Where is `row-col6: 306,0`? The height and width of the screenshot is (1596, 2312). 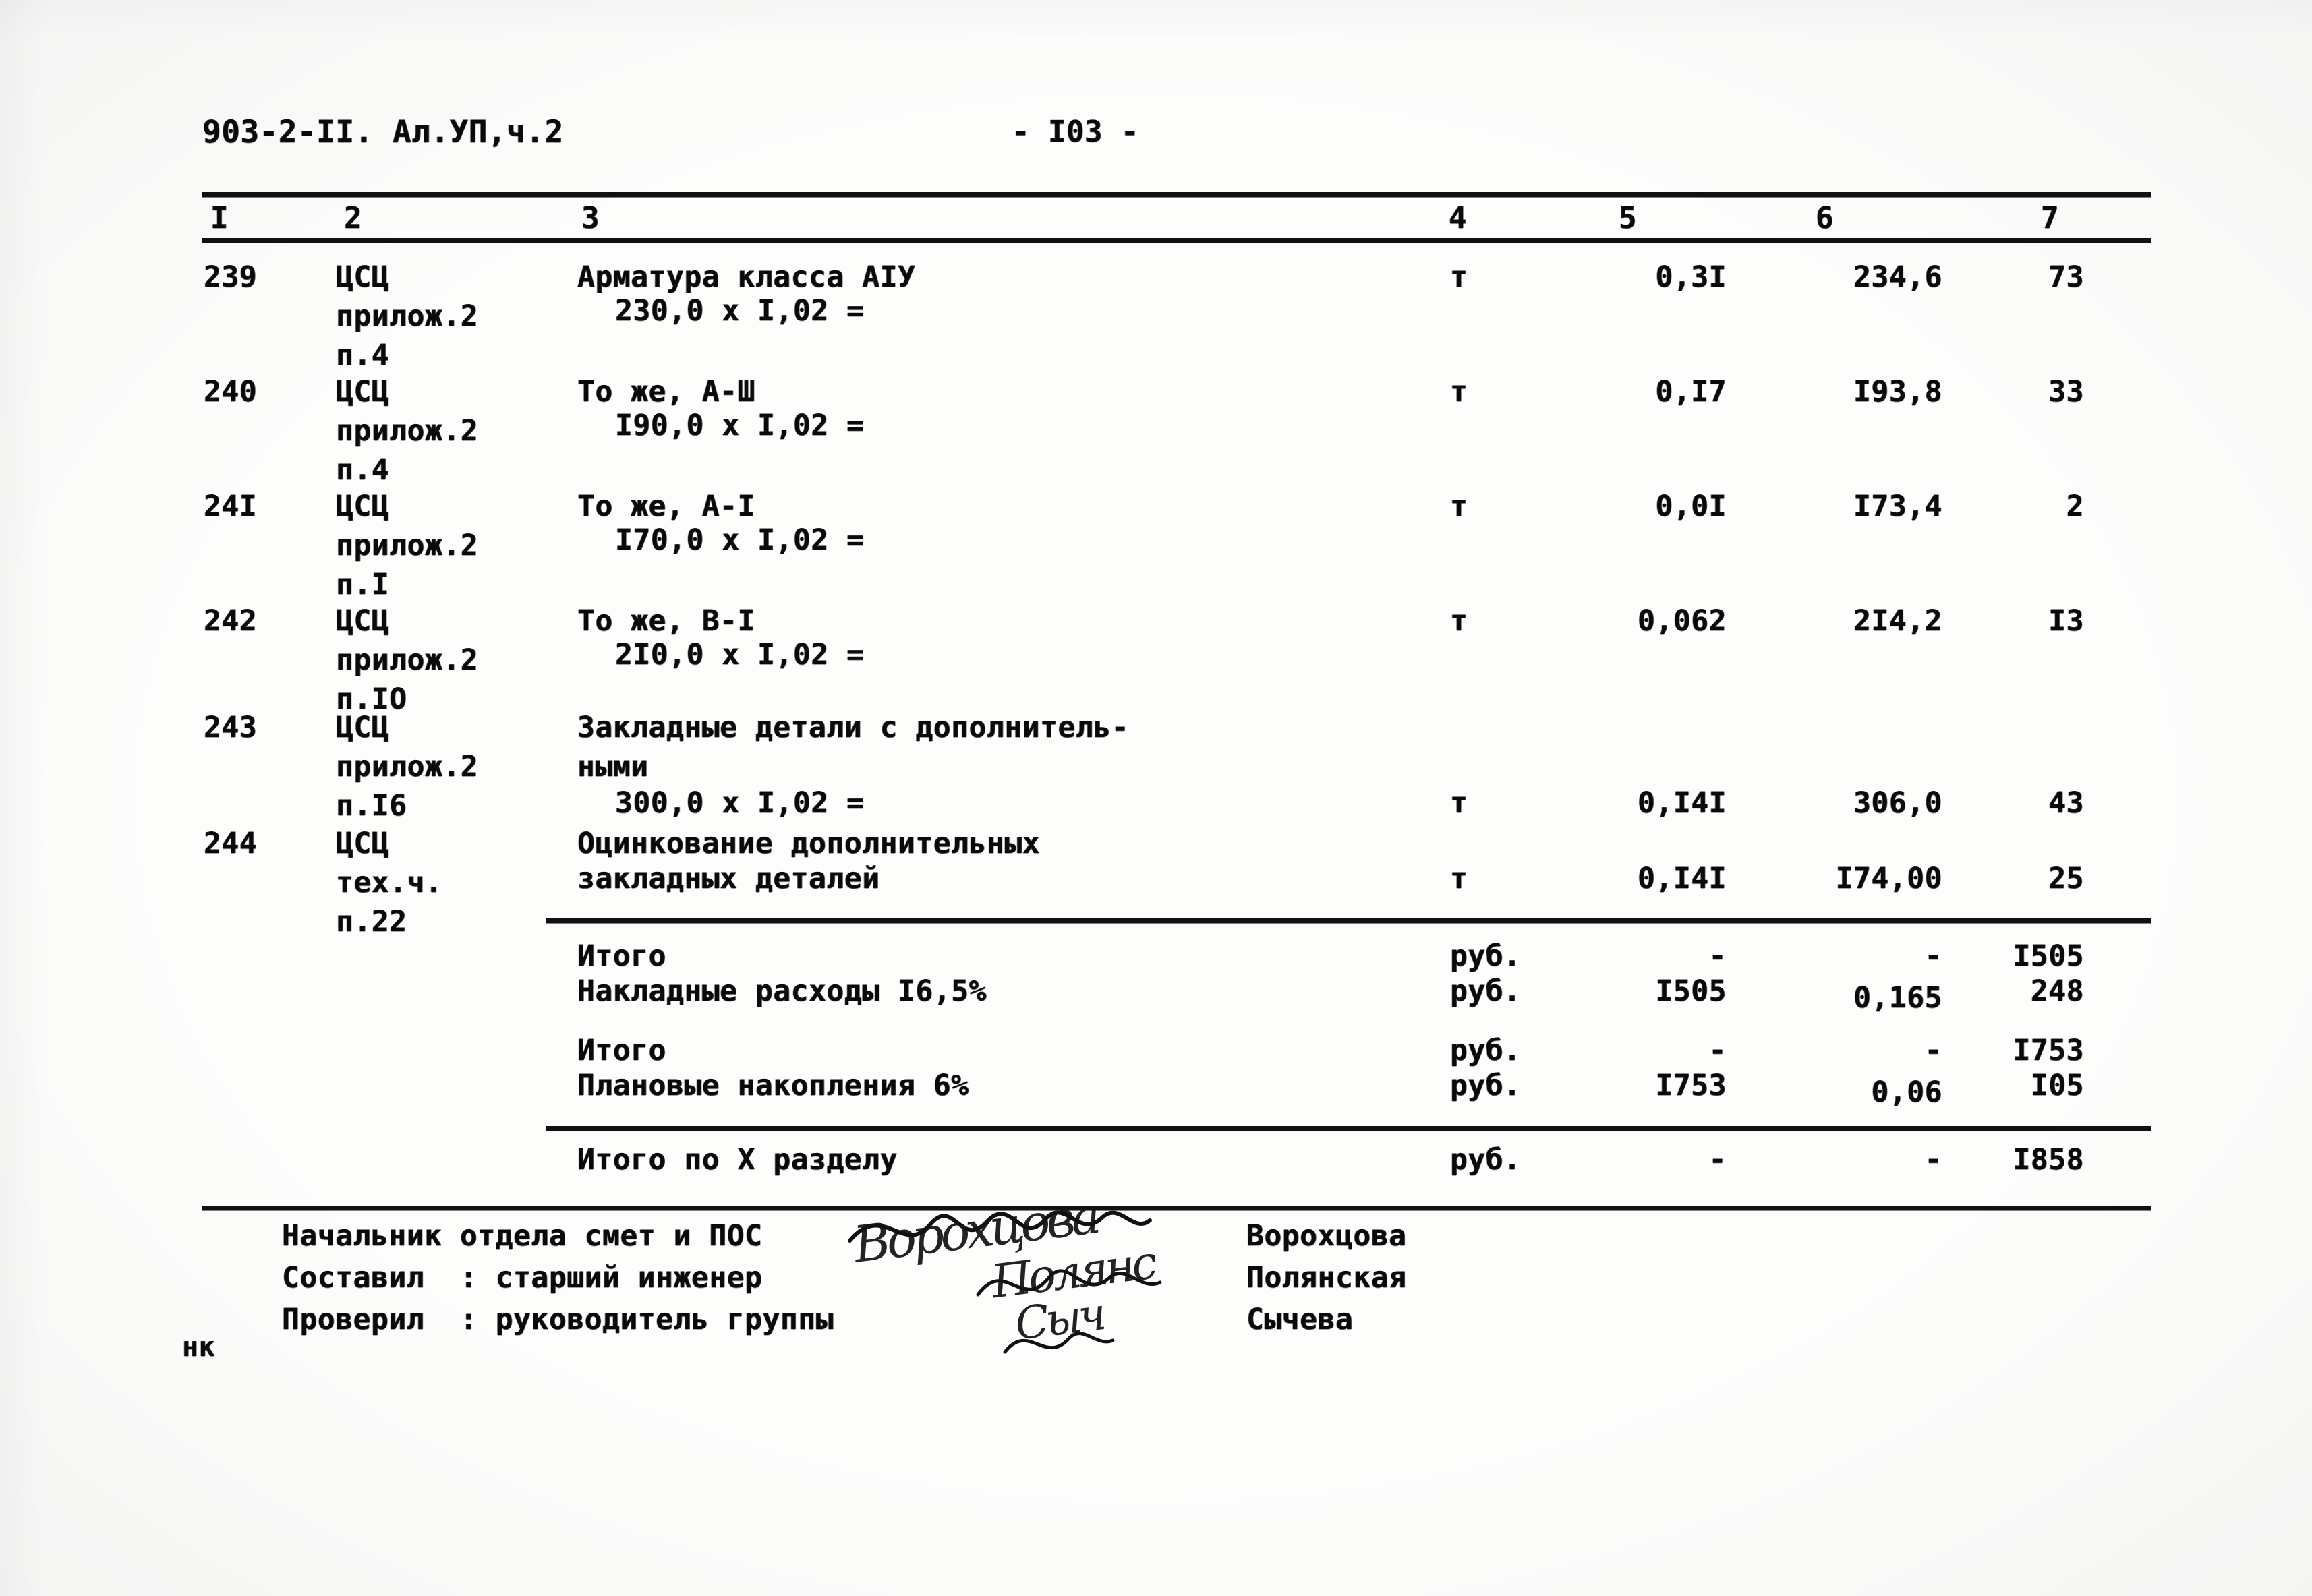 row-col6: 306,0 is located at coordinates (1897, 803).